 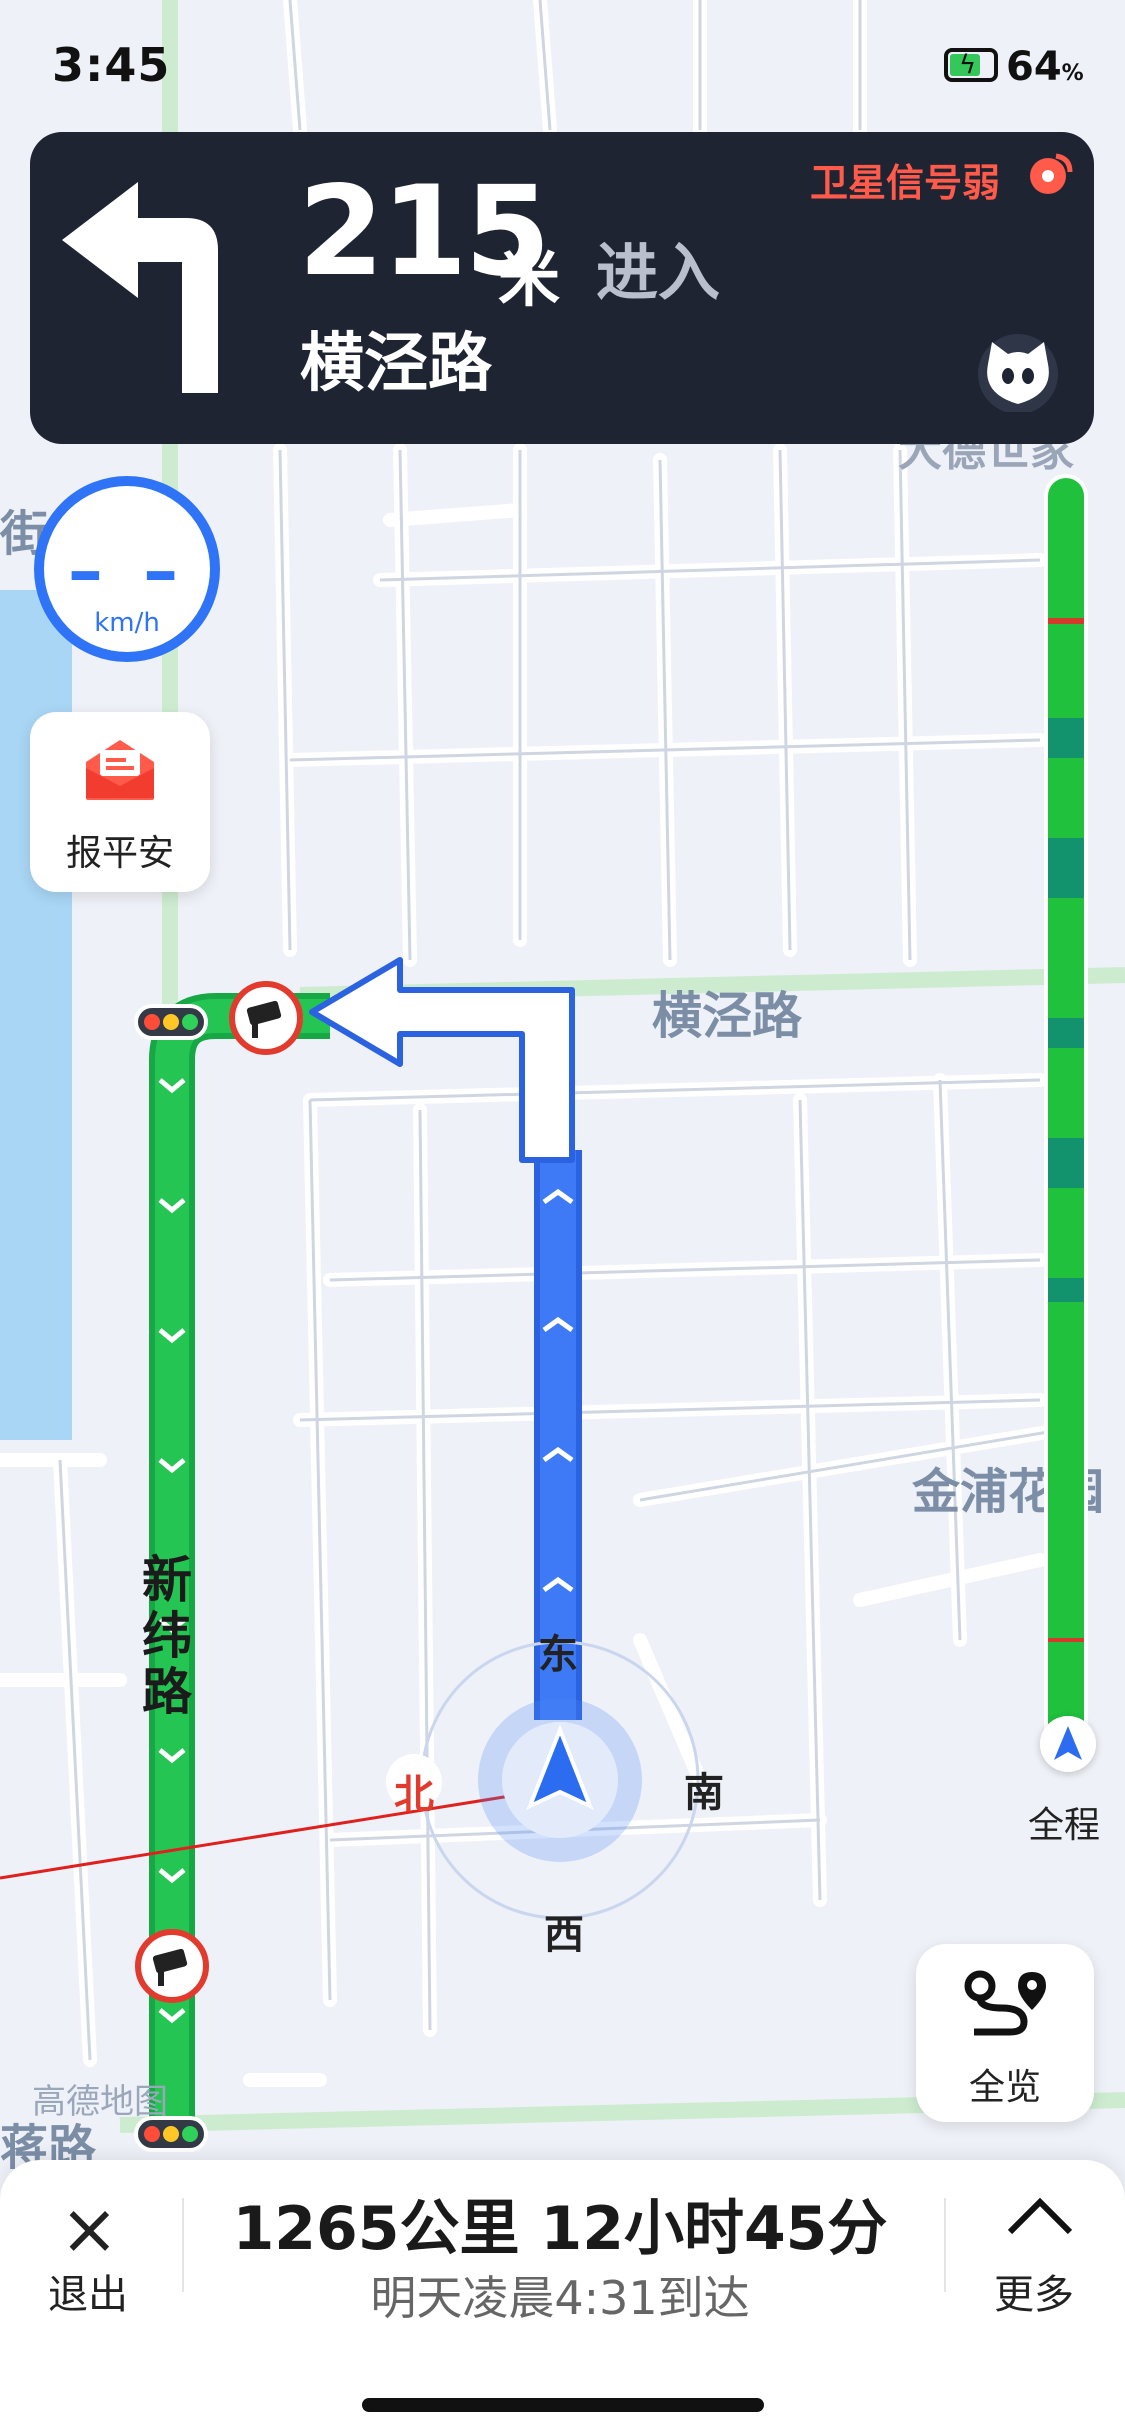 I want to click on distance-unit: 米, so click(x=529, y=278).